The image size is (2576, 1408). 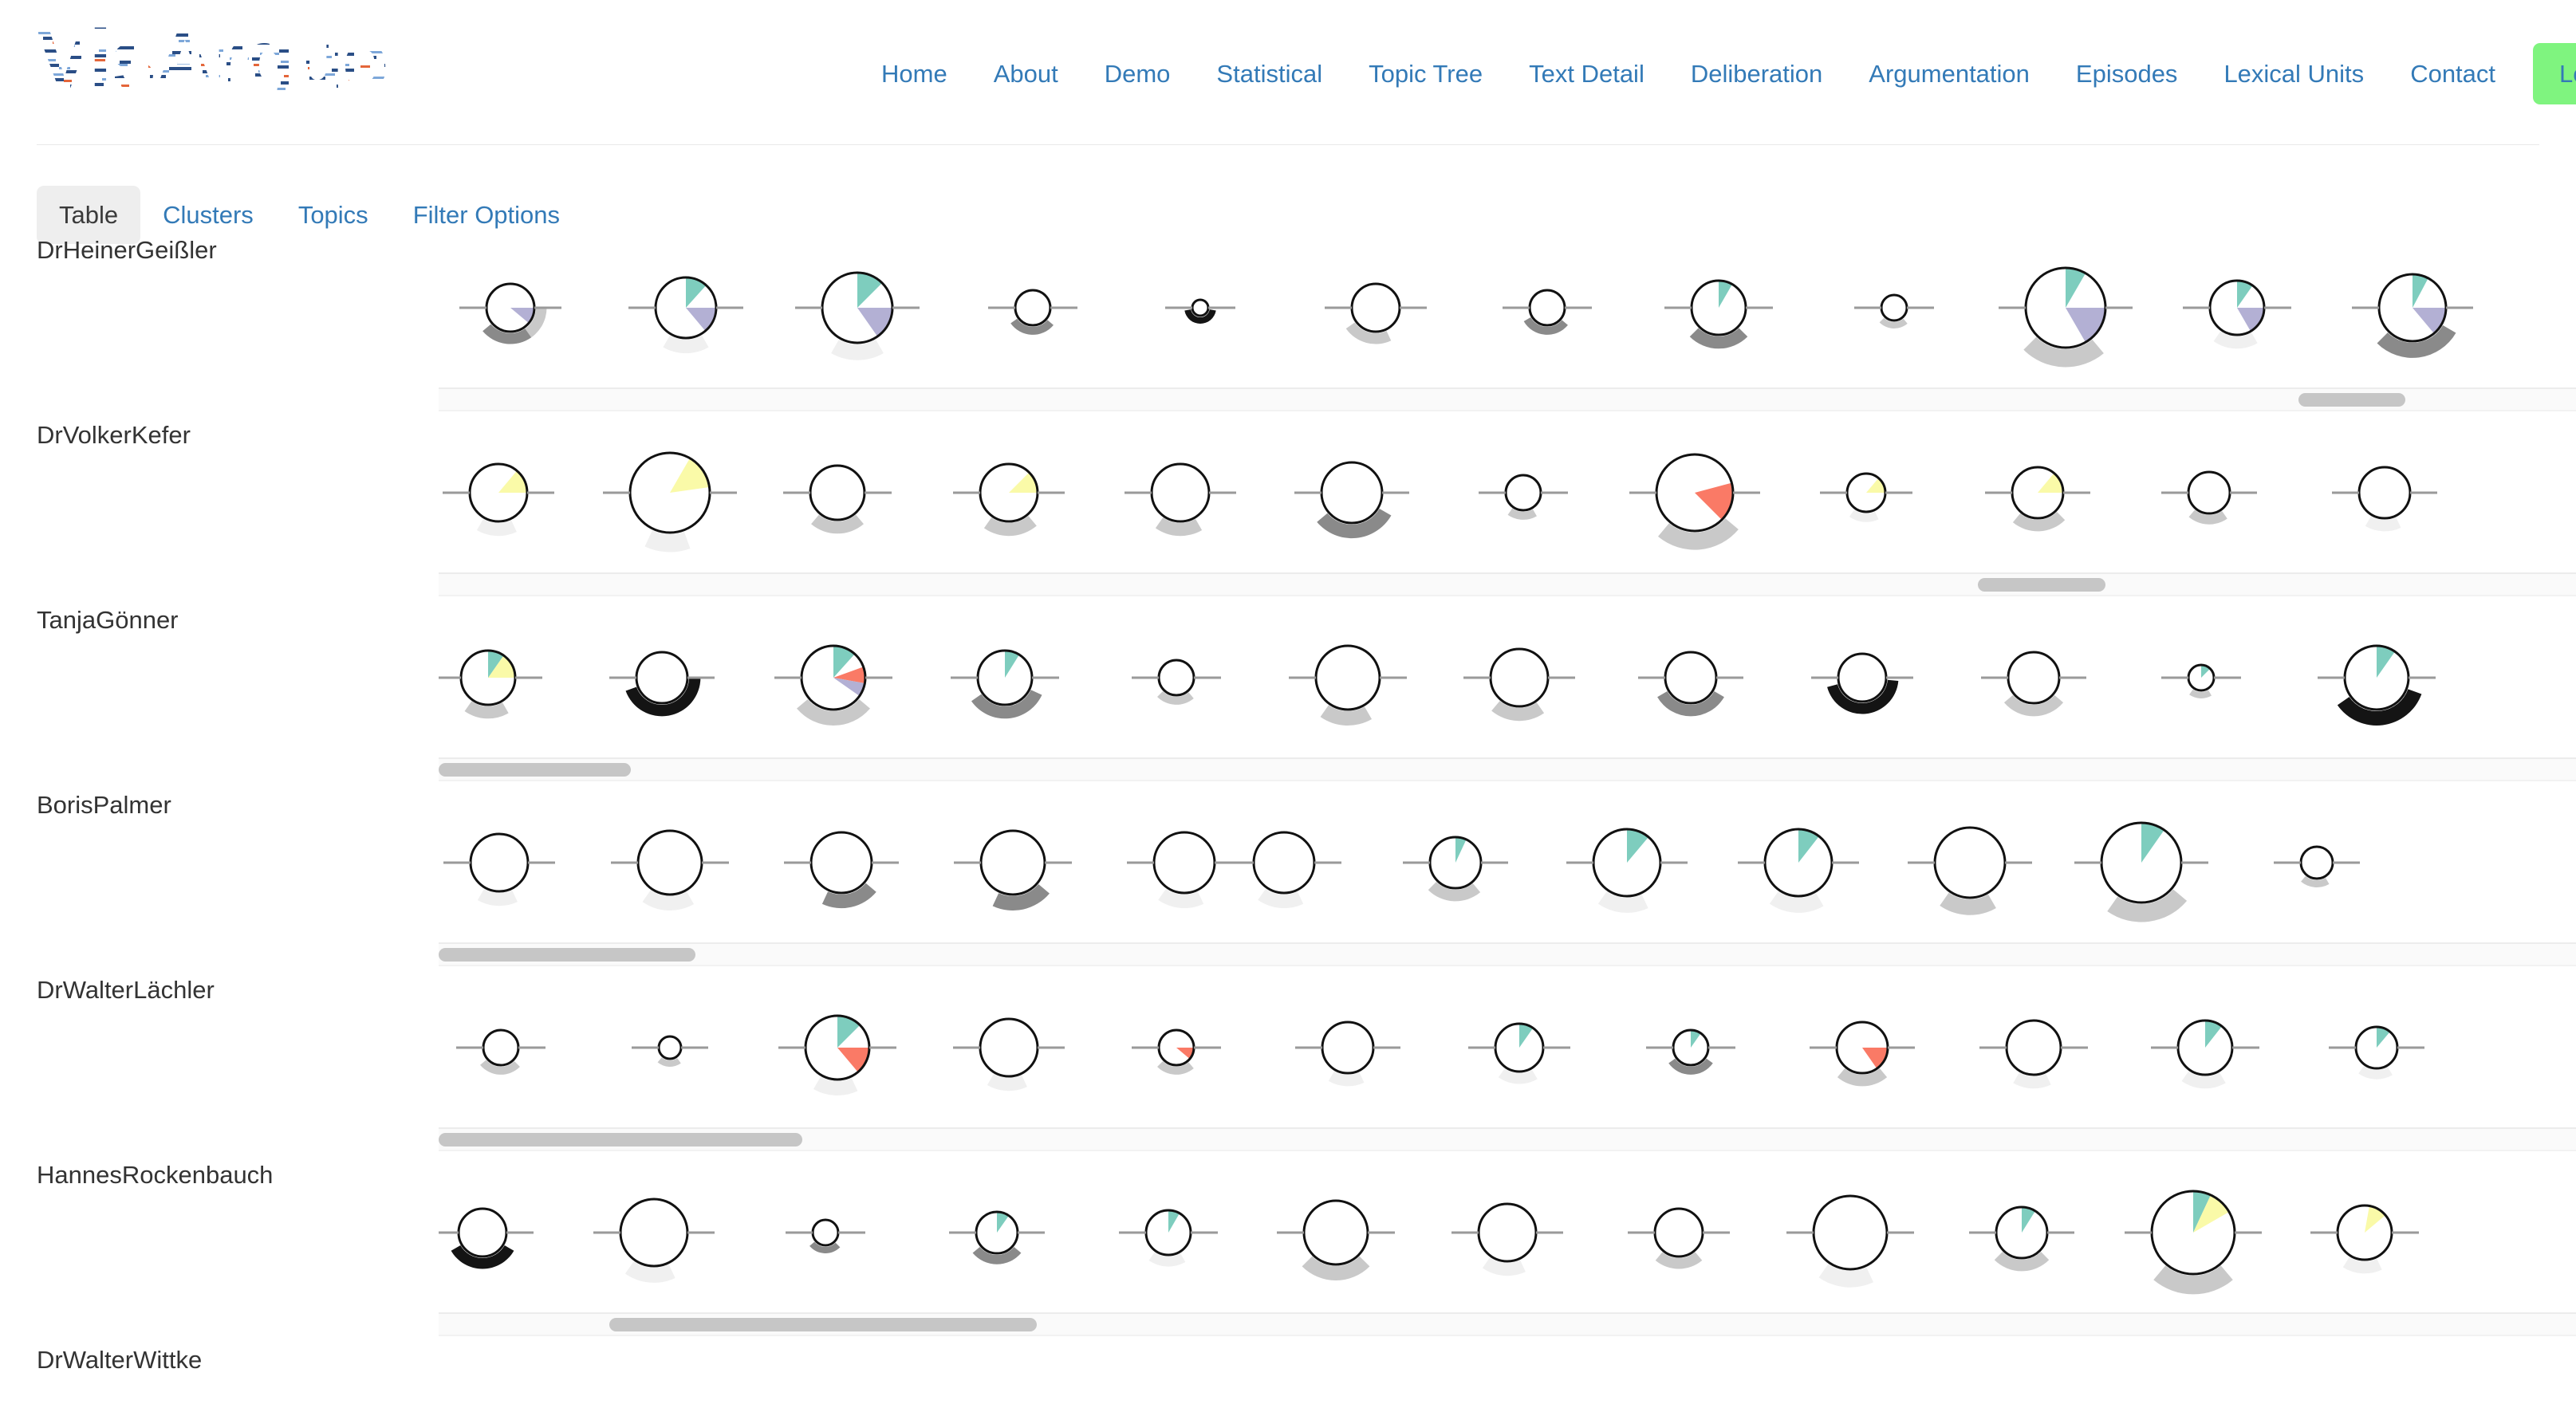 What do you see at coordinates (2554, 73) in the screenshot?
I see `login-button: Login` at bounding box center [2554, 73].